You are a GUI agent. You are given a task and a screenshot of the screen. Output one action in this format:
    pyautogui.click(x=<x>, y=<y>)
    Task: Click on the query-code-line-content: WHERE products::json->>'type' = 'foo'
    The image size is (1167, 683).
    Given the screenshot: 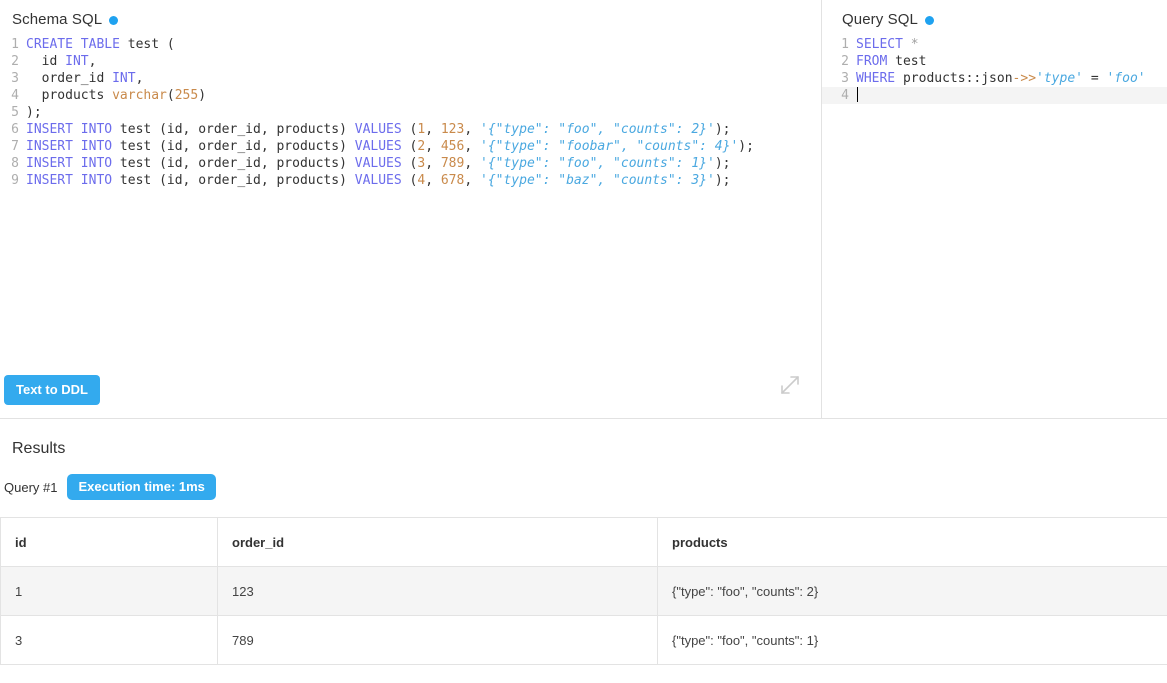 What is the action you would take?
    pyautogui.click(x=1011, y=78)
    